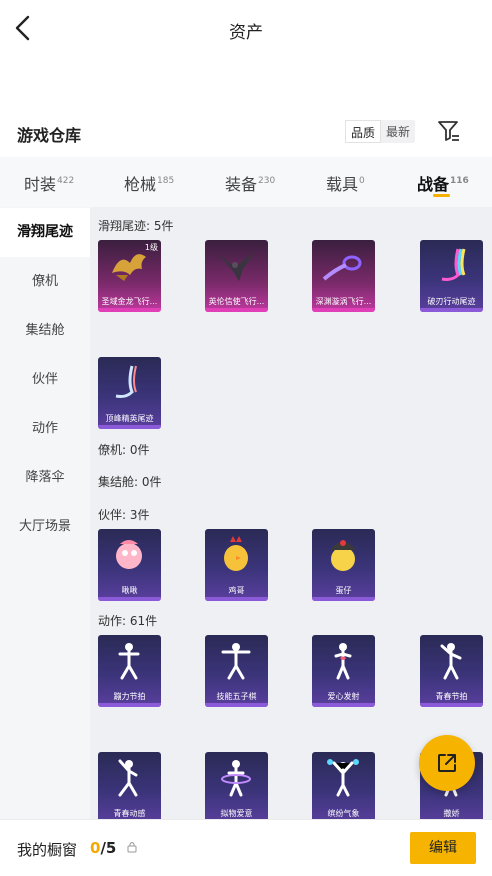 Image resolution: width=492 pixels, height=876 pixels. I want to click on tab-label: 载具, so click(342, 184).